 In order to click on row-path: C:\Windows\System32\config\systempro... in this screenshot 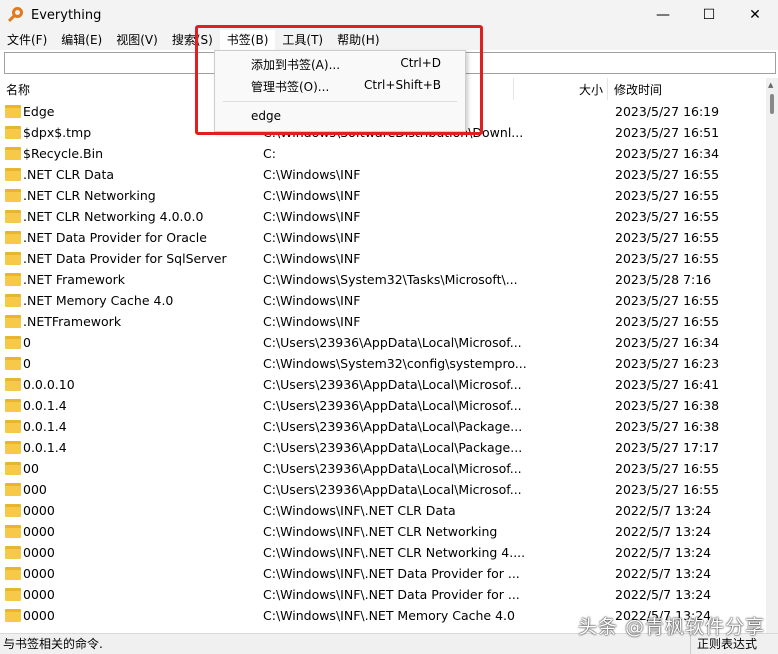, I will do `click(395, 363)`.